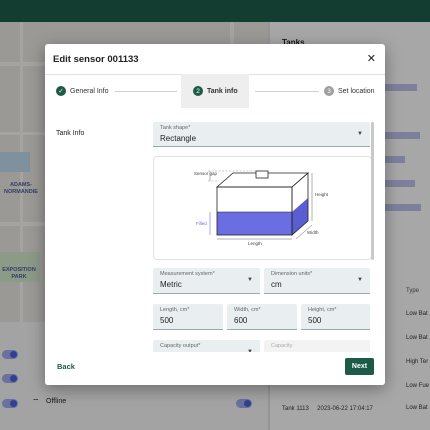 The height and width of the screenshot is (430, 430). Describe the element at coordinates (201, 223) in the screenshot. I see `filled-label: Filled` at that location.